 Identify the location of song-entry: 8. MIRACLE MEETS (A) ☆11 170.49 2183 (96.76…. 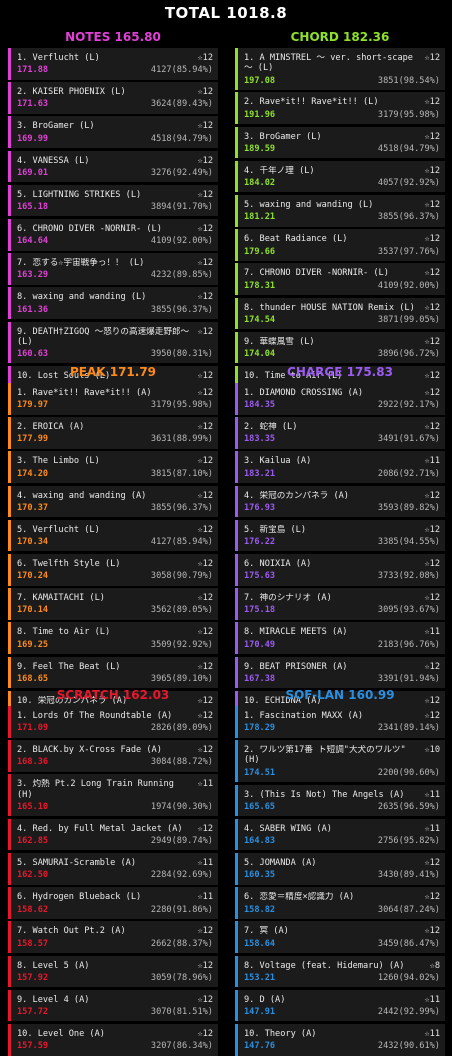
(340, 638).